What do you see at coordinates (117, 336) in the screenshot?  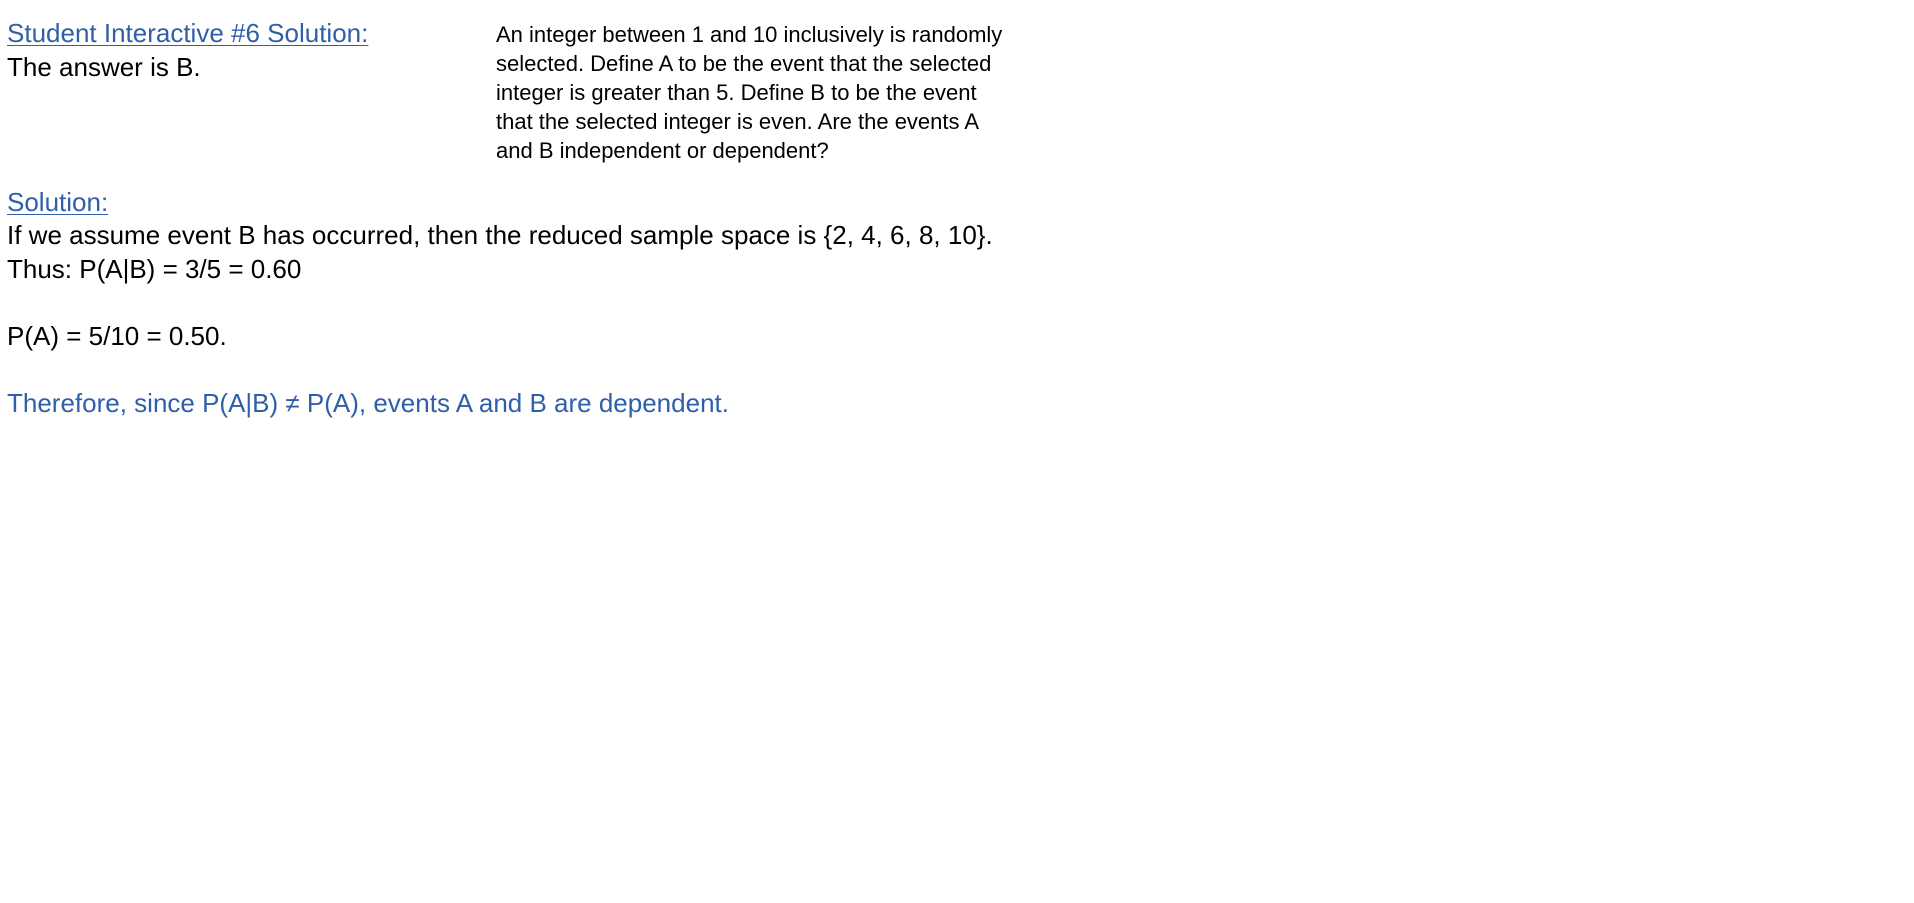 I see `solution-line-probability-a: P(A) = 5/10 = 0.50.` at bounding box center [117, 336].